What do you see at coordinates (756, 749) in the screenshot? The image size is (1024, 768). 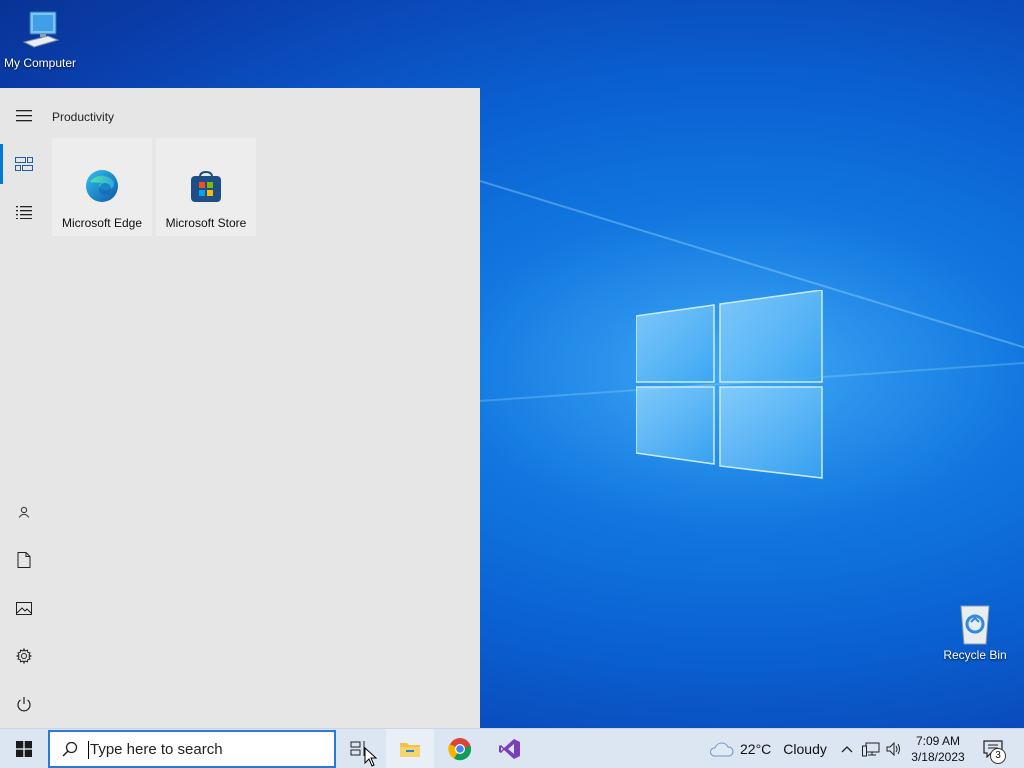 I see `weather-temperature: 22°C` at bounding box center [756, 749].